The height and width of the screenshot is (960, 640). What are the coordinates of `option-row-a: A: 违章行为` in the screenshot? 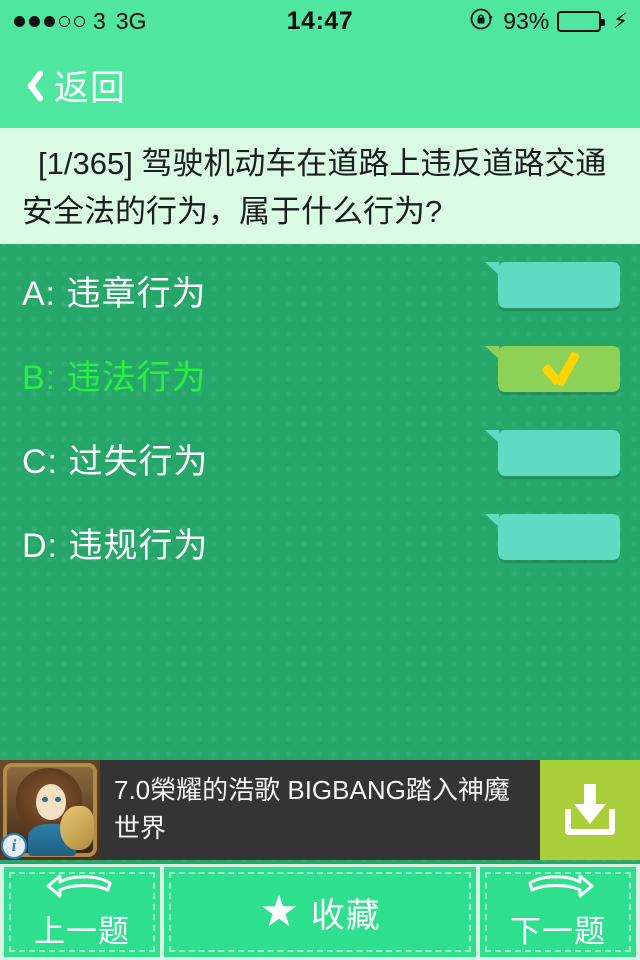 It's located at (320, 290).